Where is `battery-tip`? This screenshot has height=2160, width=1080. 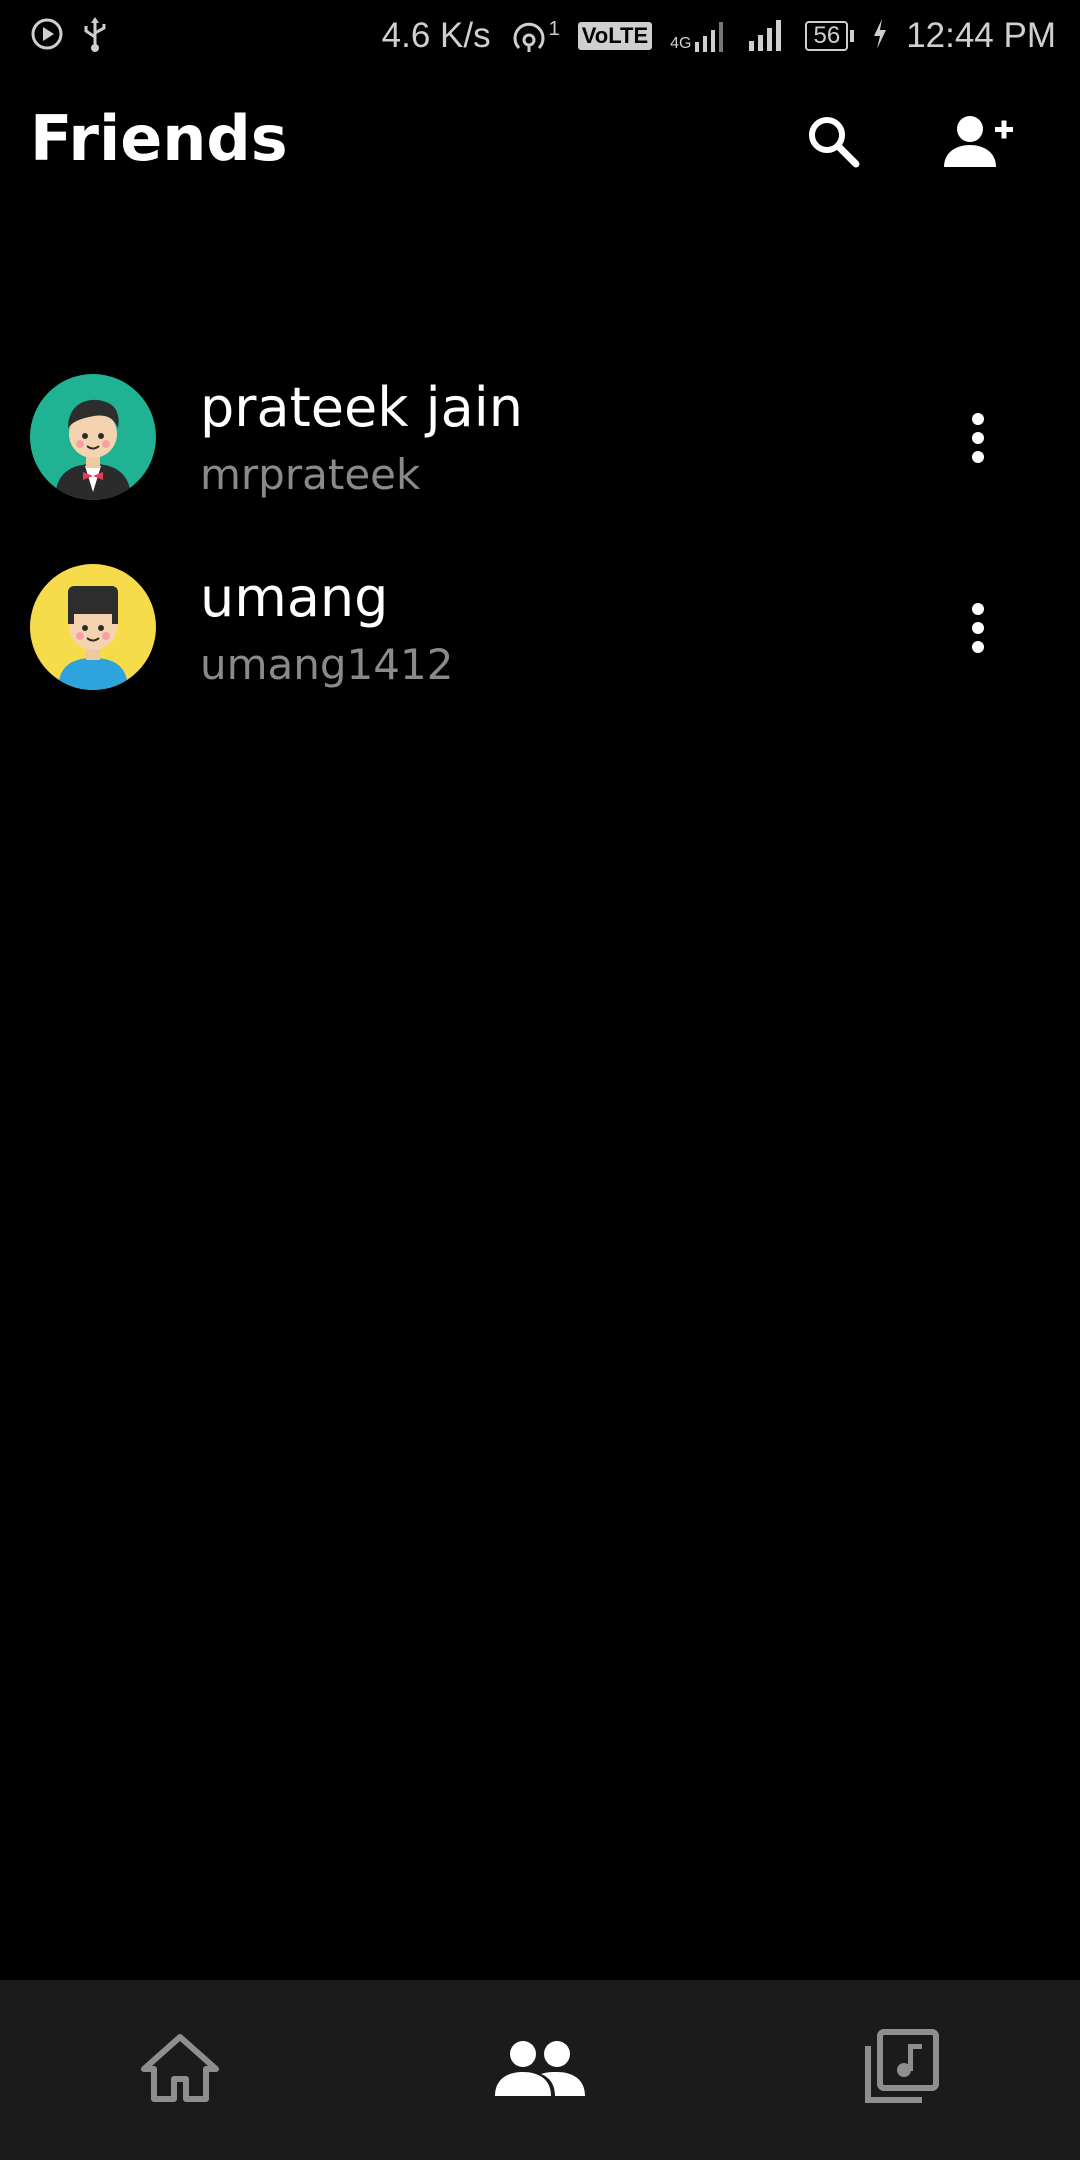
battery-tip is located at coordinates (852, 36).